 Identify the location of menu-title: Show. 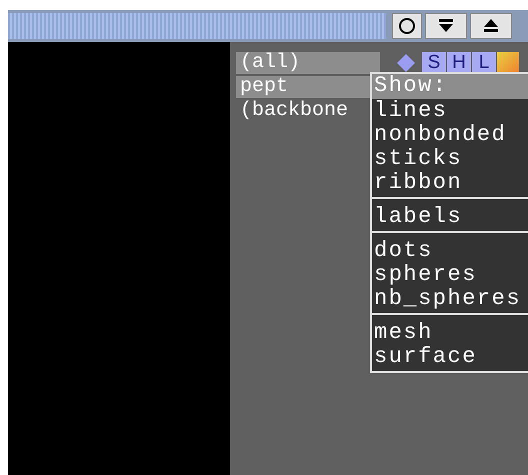
(450, 86).